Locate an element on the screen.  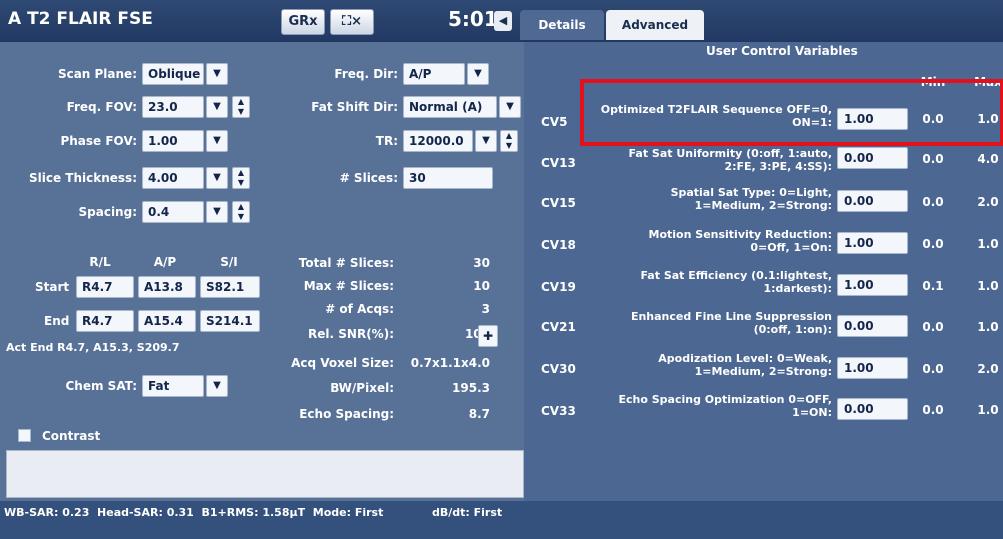
start-si-input: S82.1 is located at coordinates (230, 287).